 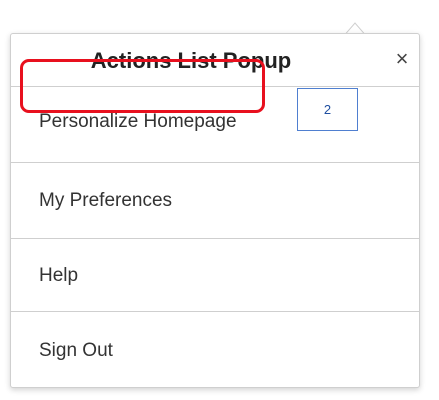 I want to click on menu-item-label: My Preferences, so click(x=106, y=200).